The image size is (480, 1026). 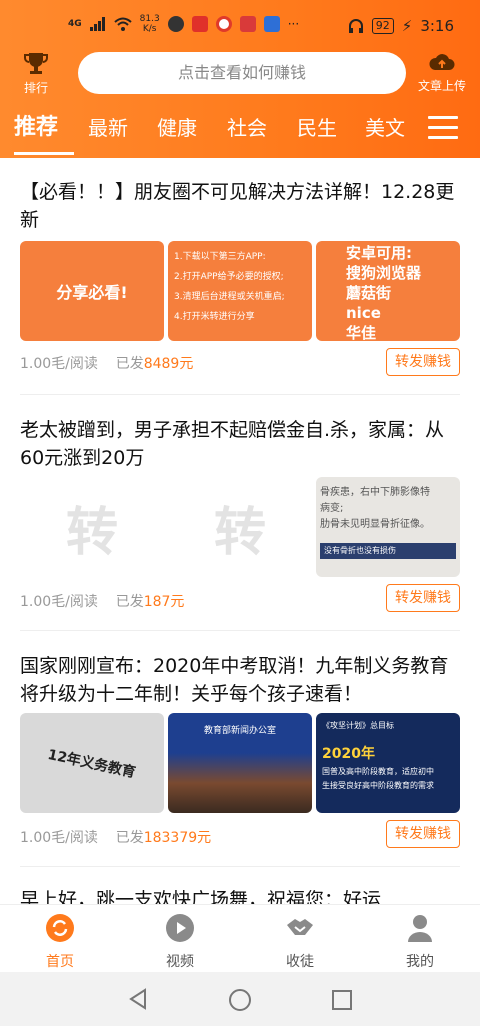 I want to click on thumbnail-image: 骨疾患，右中下肺影像特 病变; 肋骨未见明显骨折征像。 没有骨折也没有损伤, so click(x=388, y=527).